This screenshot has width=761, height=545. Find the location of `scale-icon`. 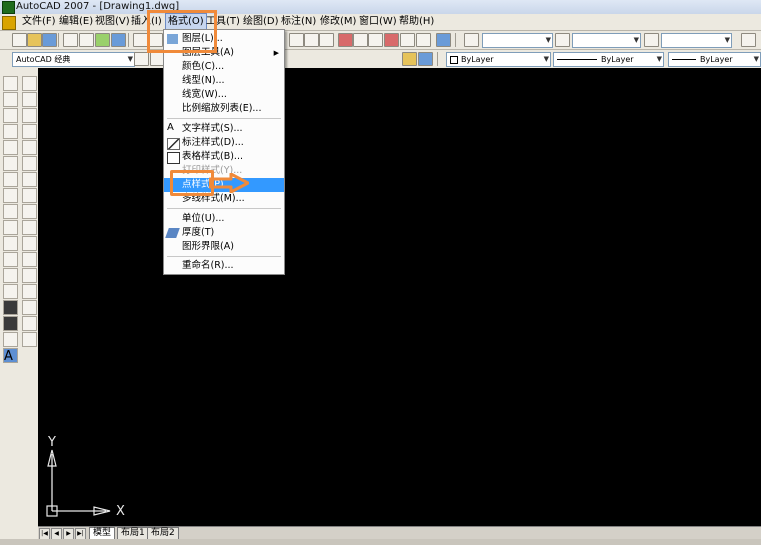

scale-icon is located at coordinates (29, 195).